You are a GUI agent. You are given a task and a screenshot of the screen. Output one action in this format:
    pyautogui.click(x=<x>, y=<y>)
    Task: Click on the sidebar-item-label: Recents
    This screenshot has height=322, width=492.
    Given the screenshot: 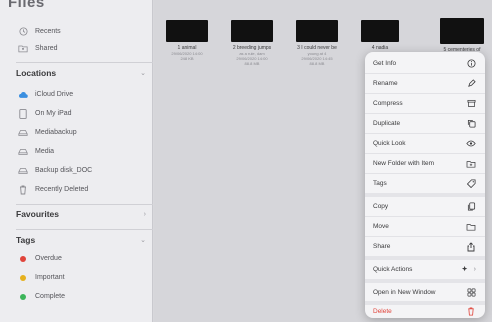 What is the action you would take?
    pyautogui.click(x=48, y=31)
    